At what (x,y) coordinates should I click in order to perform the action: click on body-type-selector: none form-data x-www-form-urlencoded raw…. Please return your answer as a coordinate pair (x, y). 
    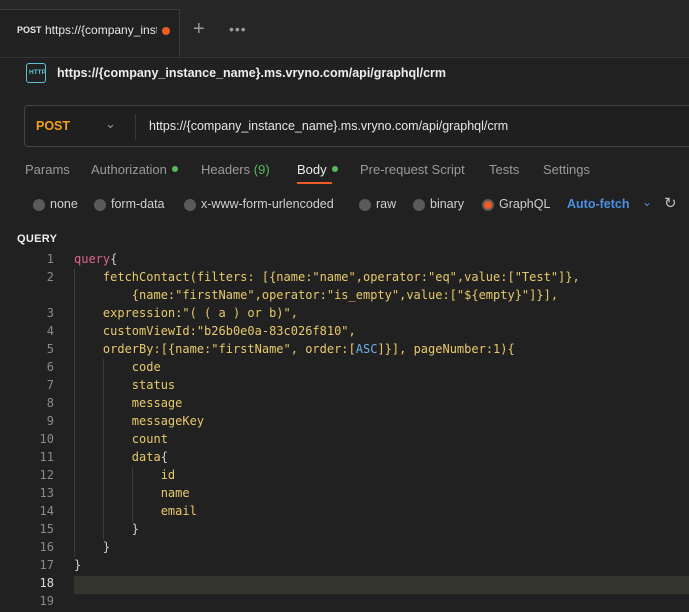
    Looking at the image, I should click on (344, 205).